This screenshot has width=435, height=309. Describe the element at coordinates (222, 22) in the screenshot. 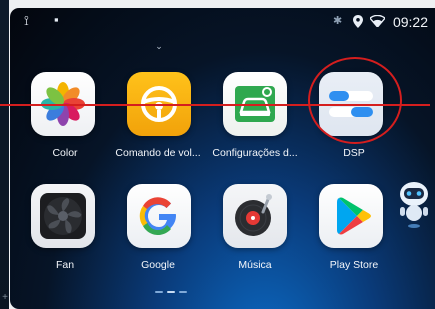

I see `status-bar: ⟟ ▪ ✱ 09:22` at that location.